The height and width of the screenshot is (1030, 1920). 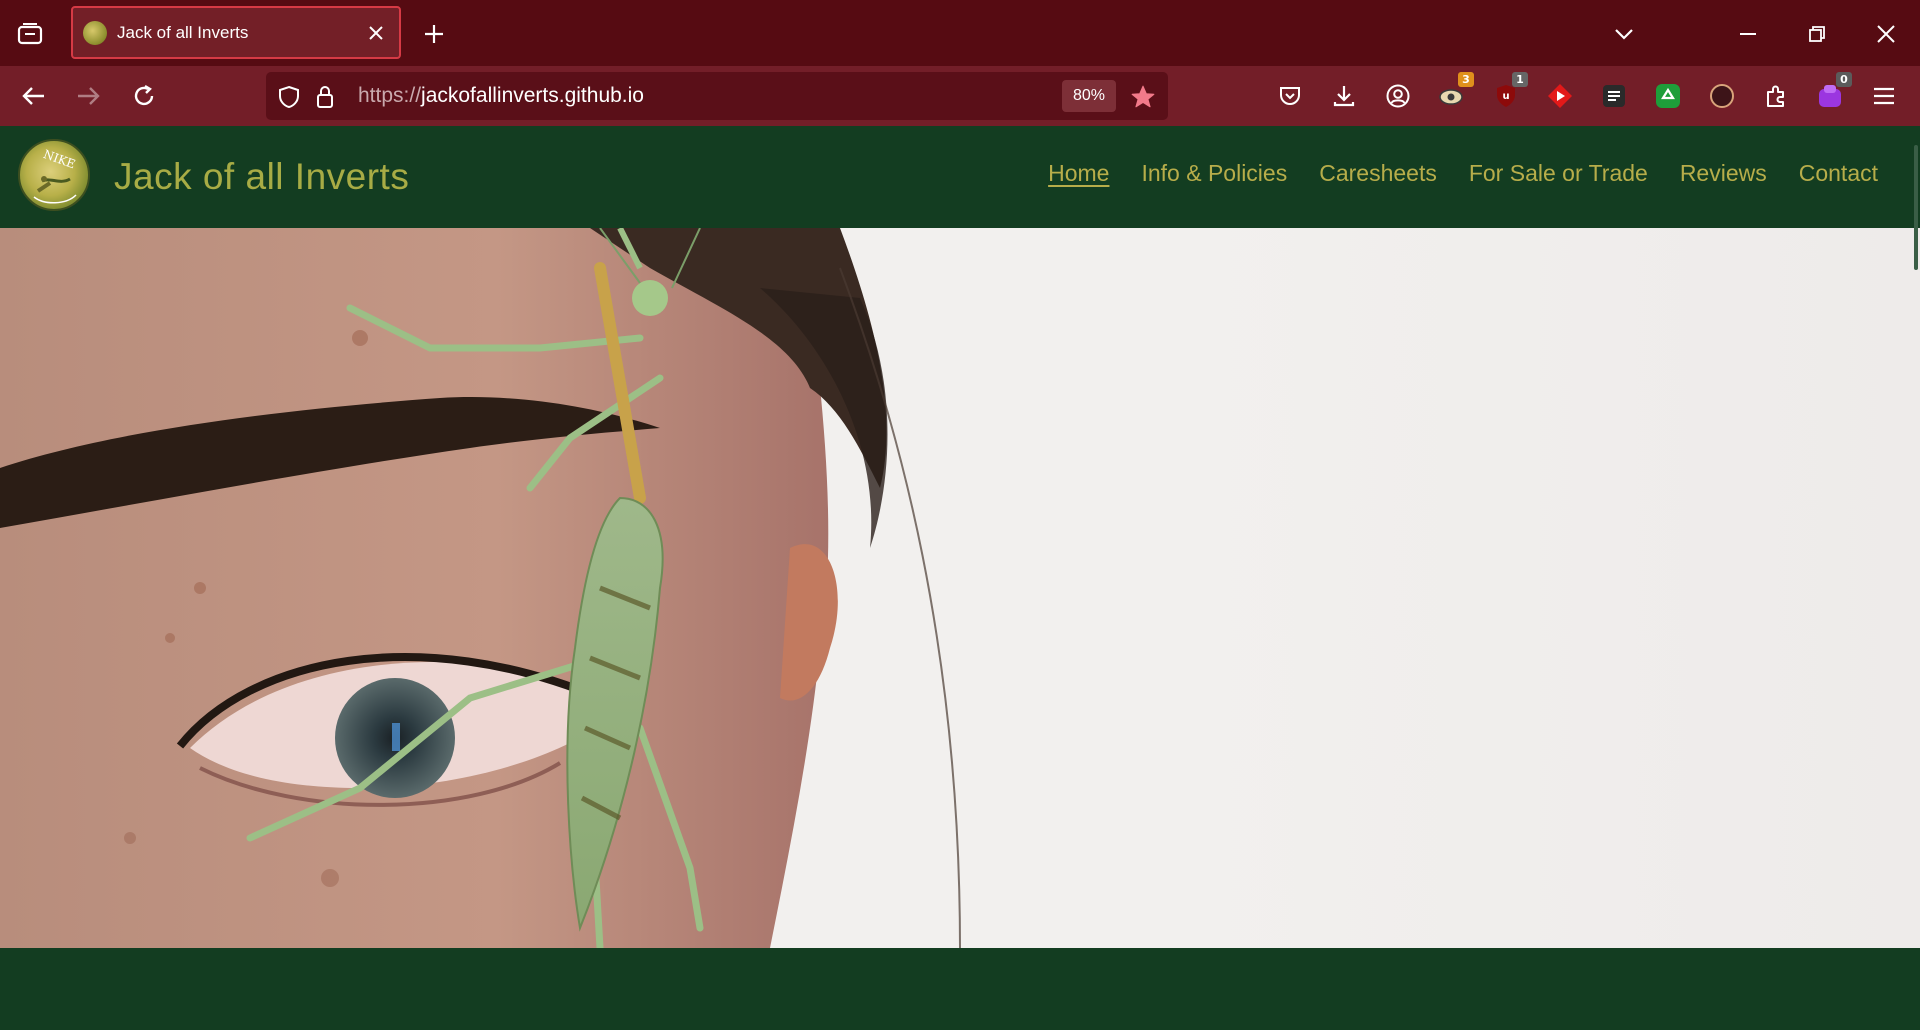 What do you see at coordinates (1776, 96) in the screenshot?
I see `extensions-puzzle-icon` at bounding box center [1776, 96].